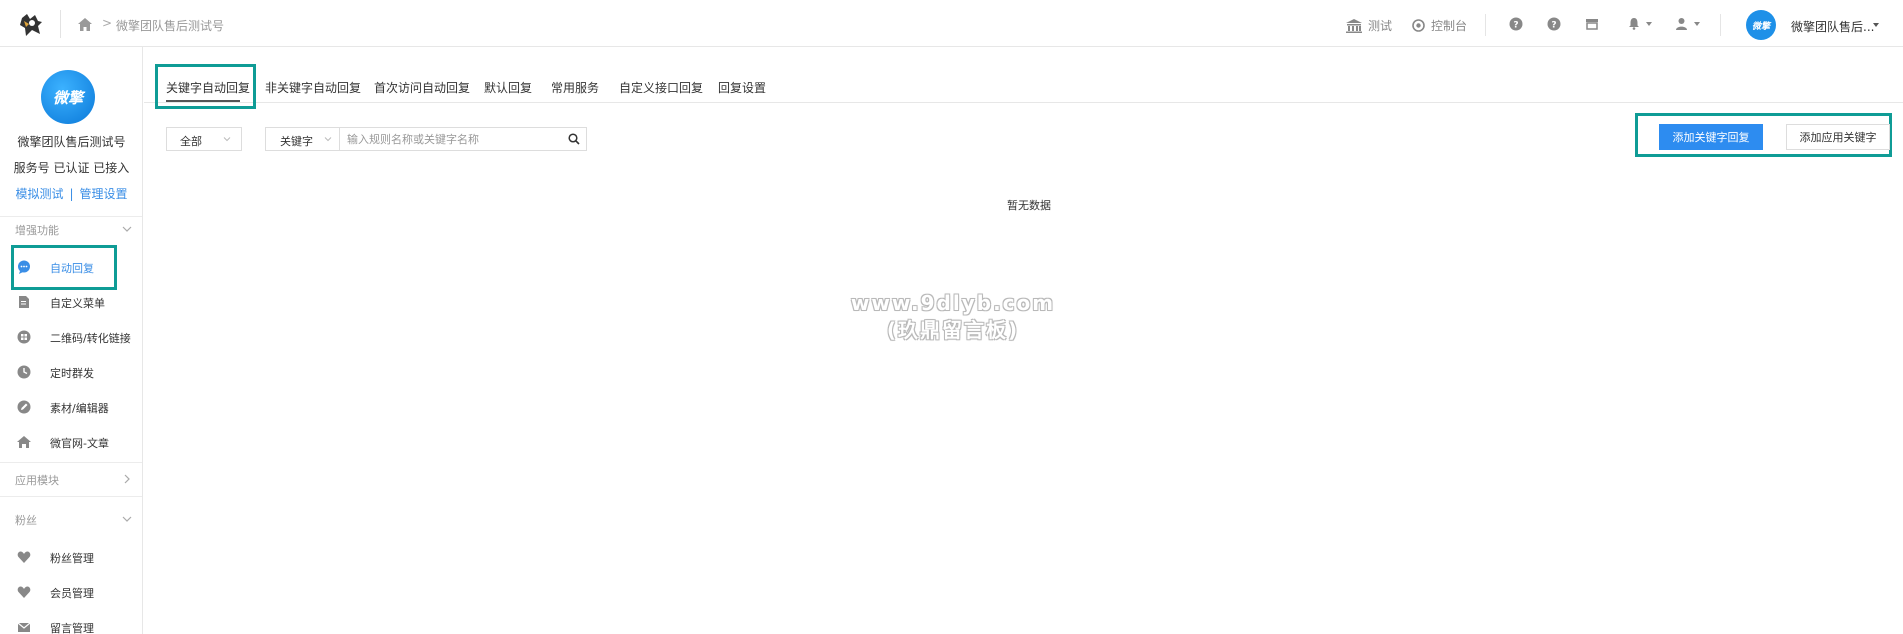  What do you see at coordinates (452, 139) in the screenshot?
I see `search-input` at bounding box center [452, 139].